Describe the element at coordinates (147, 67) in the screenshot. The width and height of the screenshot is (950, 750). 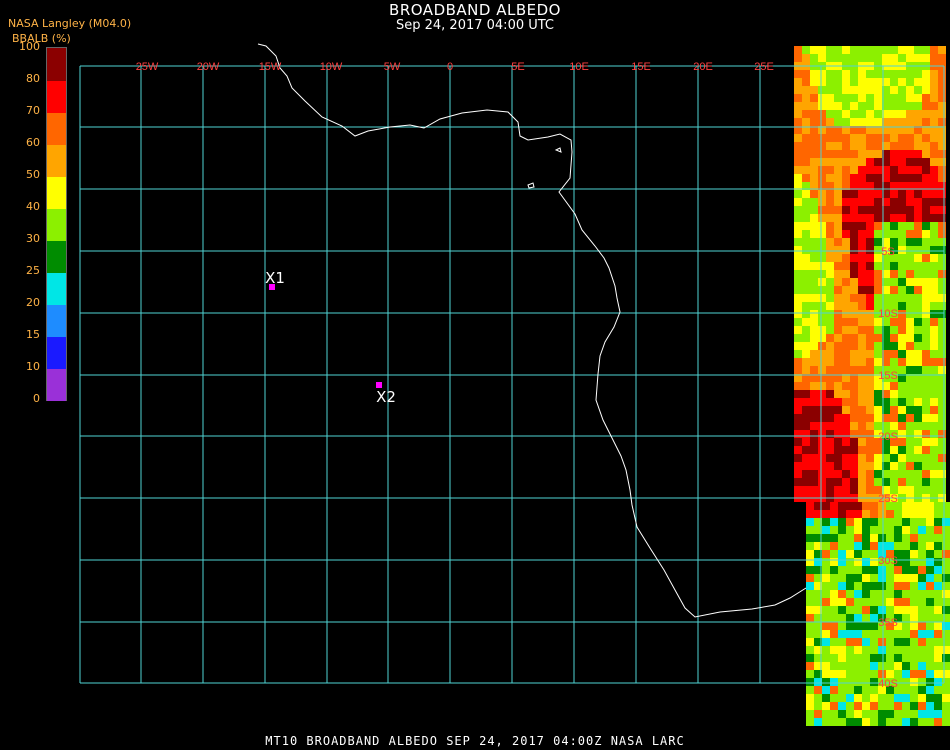
I see `longitude-label: 25W` at that location.